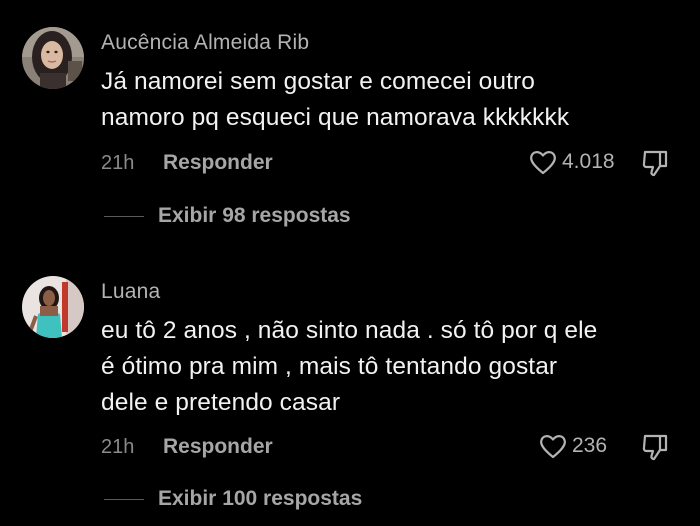 The image size is (700, 526). I want to click on comment-text-line: Já namorei sem gostar e comecei outro, so click(318, 81).